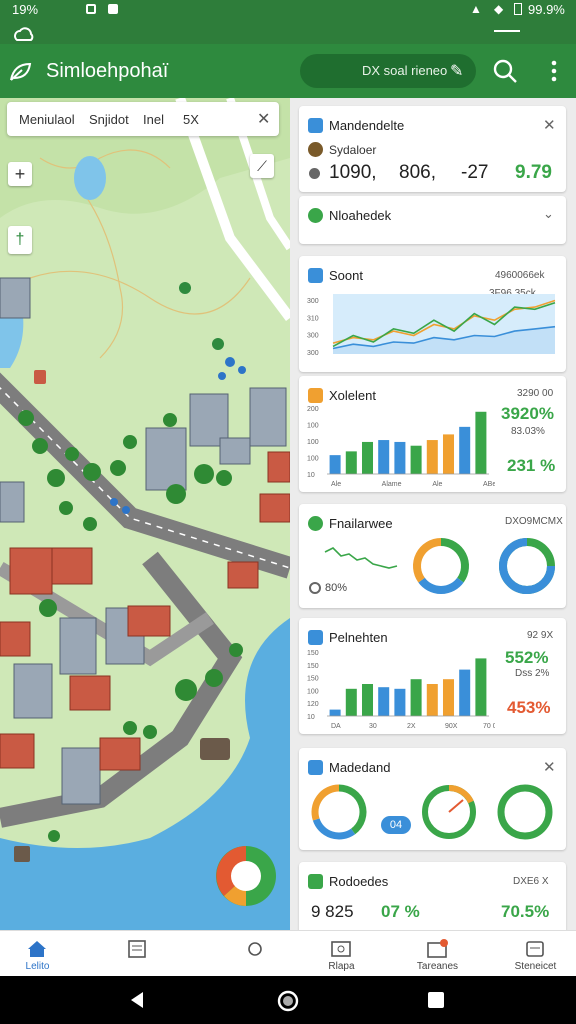 This screenshot has height=1024, width=576. I want to click on home-icon, so click(37, 949).